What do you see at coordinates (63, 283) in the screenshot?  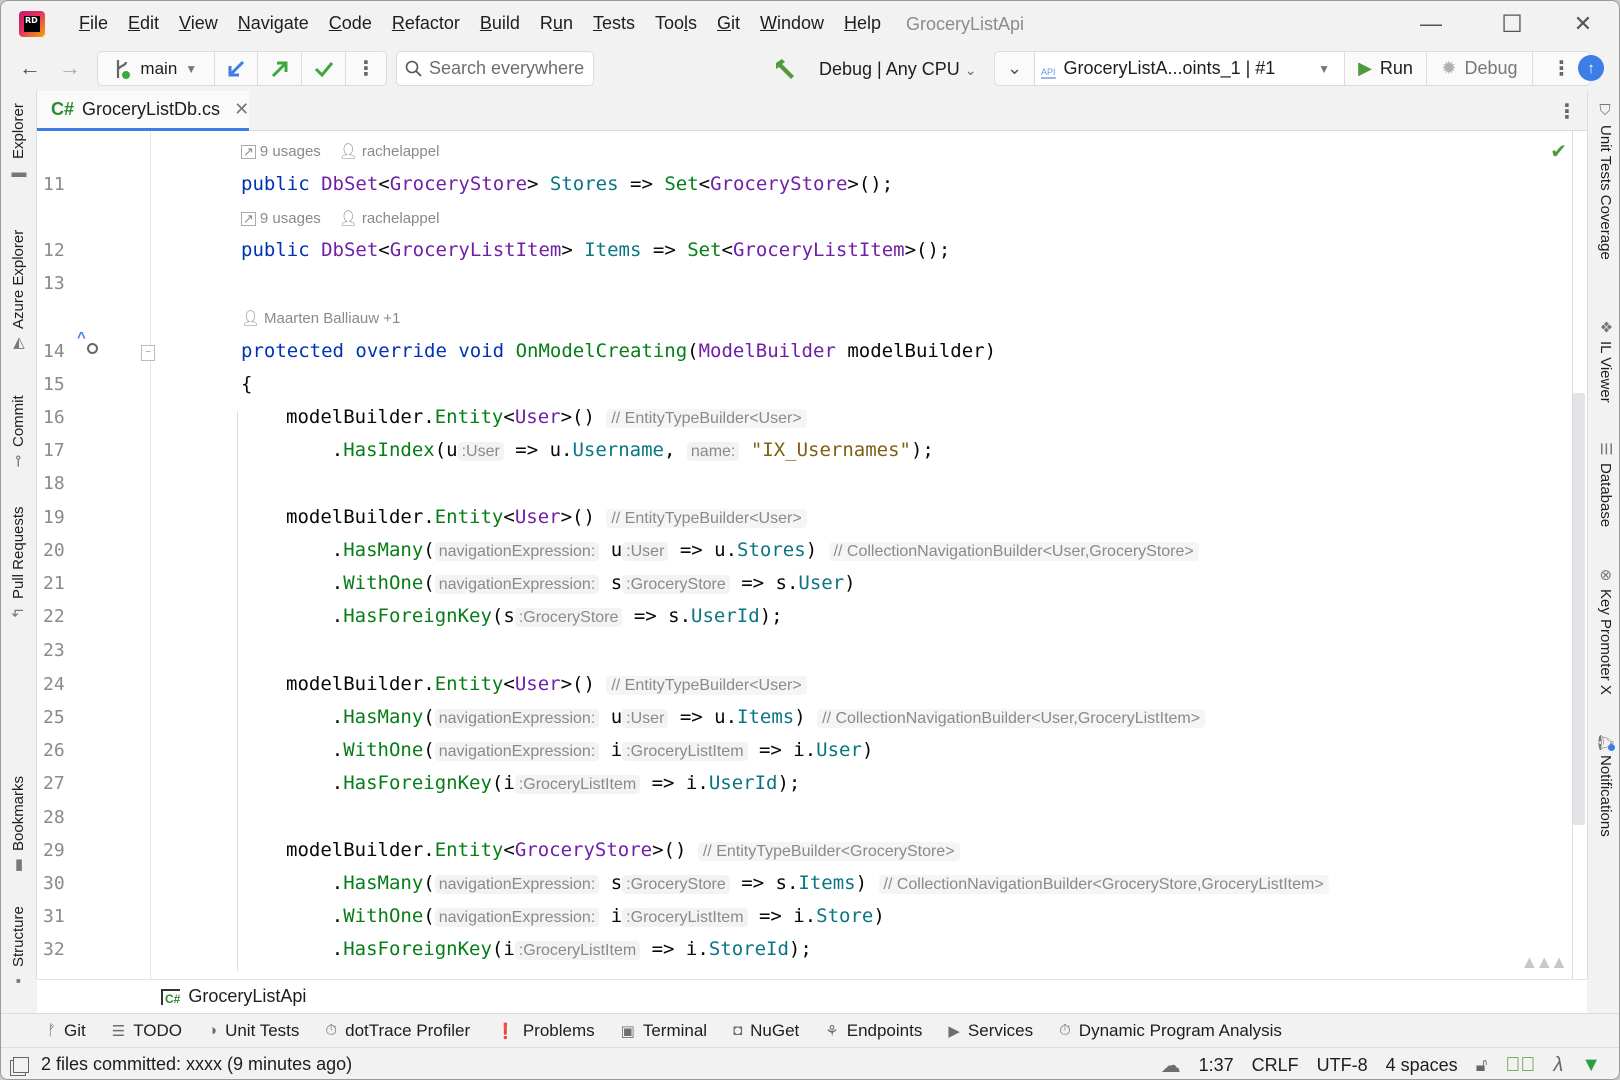 I see `line-number: 13` at bounding box center [63, 283].